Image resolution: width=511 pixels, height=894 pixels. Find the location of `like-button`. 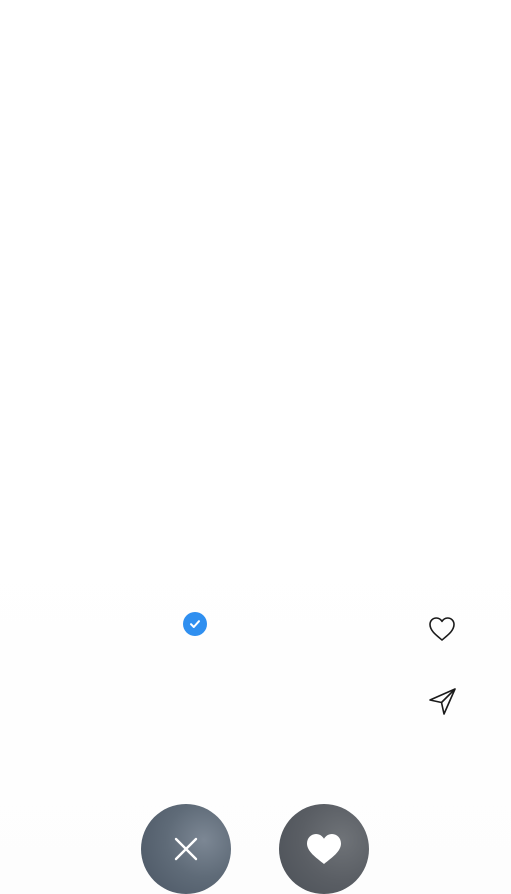

like-button is located at coordinates (442, 629).